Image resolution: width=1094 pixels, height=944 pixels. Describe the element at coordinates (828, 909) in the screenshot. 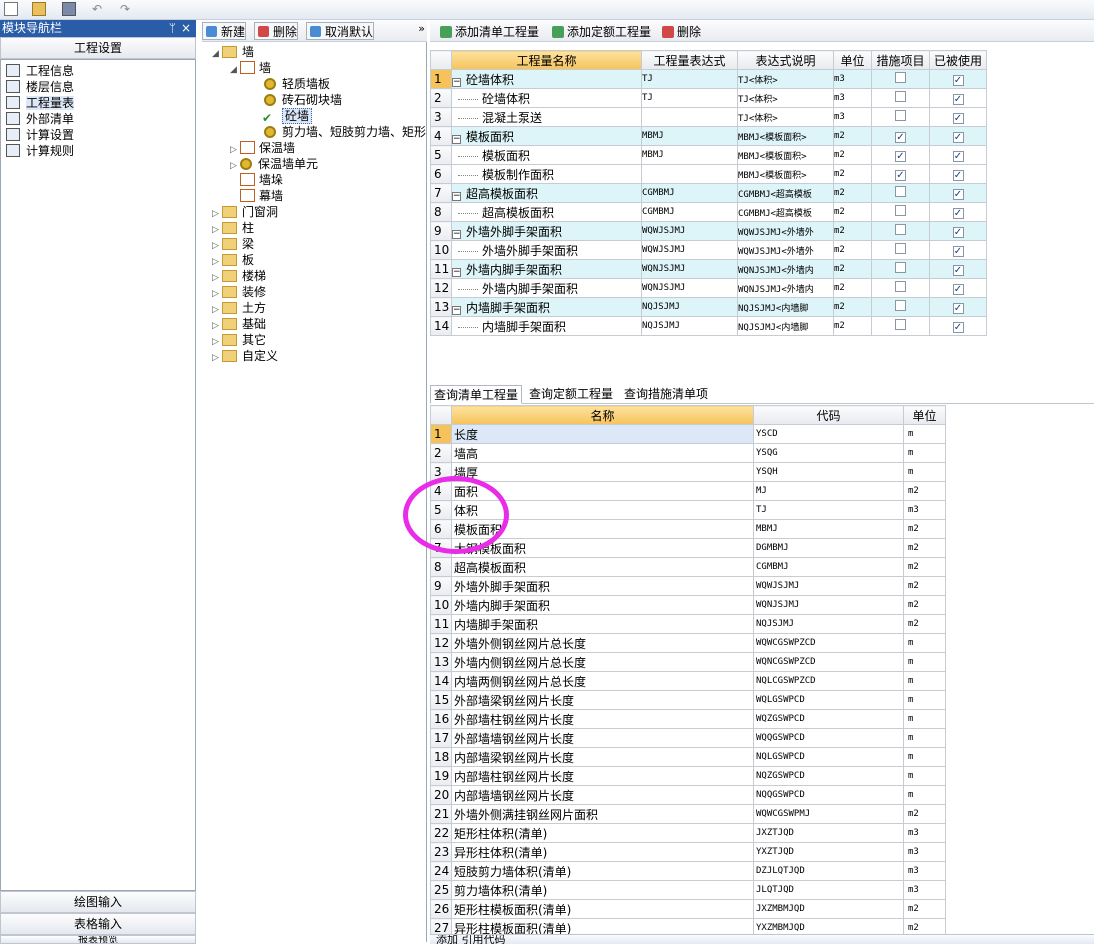

I see `cell-code: JXZMBMJQD` at that location.